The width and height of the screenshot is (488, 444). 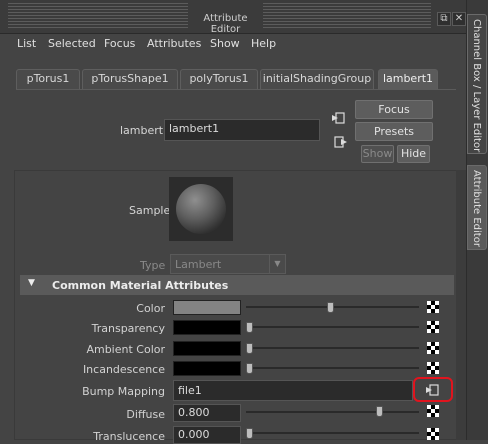 What do you see at coordinates (225, 43) in the screenshot?
I see `menu-show: Show` at bounding box center [225, 43].